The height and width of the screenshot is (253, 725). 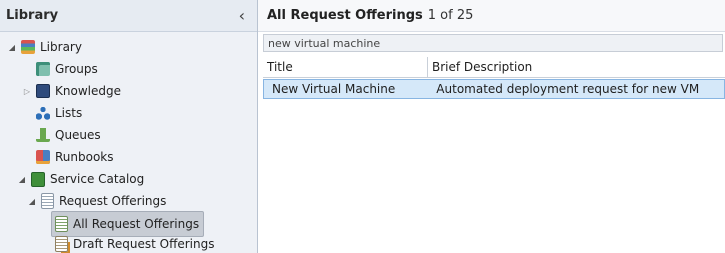 What do you see at coordinates (32, 15) in the screenshot?
I see `navigation-title: Library` at bounding box center [32, 15].